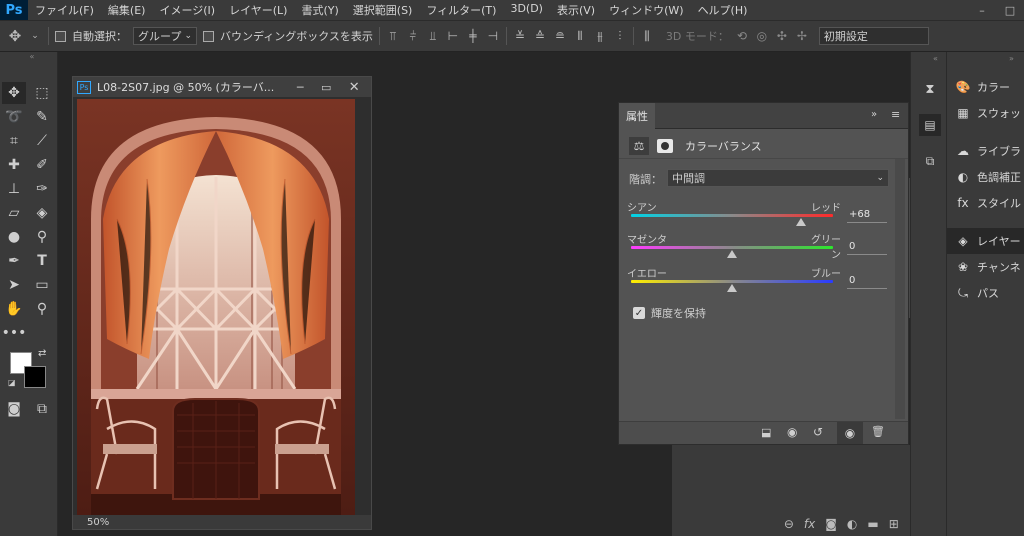 The height and width of the screenshot is (536, 1024). I want to click on default-colors-icon: ◪, so click(12, 382).